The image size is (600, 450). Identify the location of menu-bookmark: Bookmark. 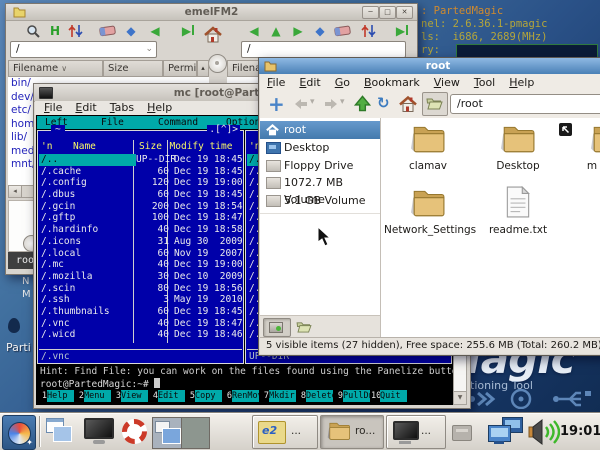
(392, 82).